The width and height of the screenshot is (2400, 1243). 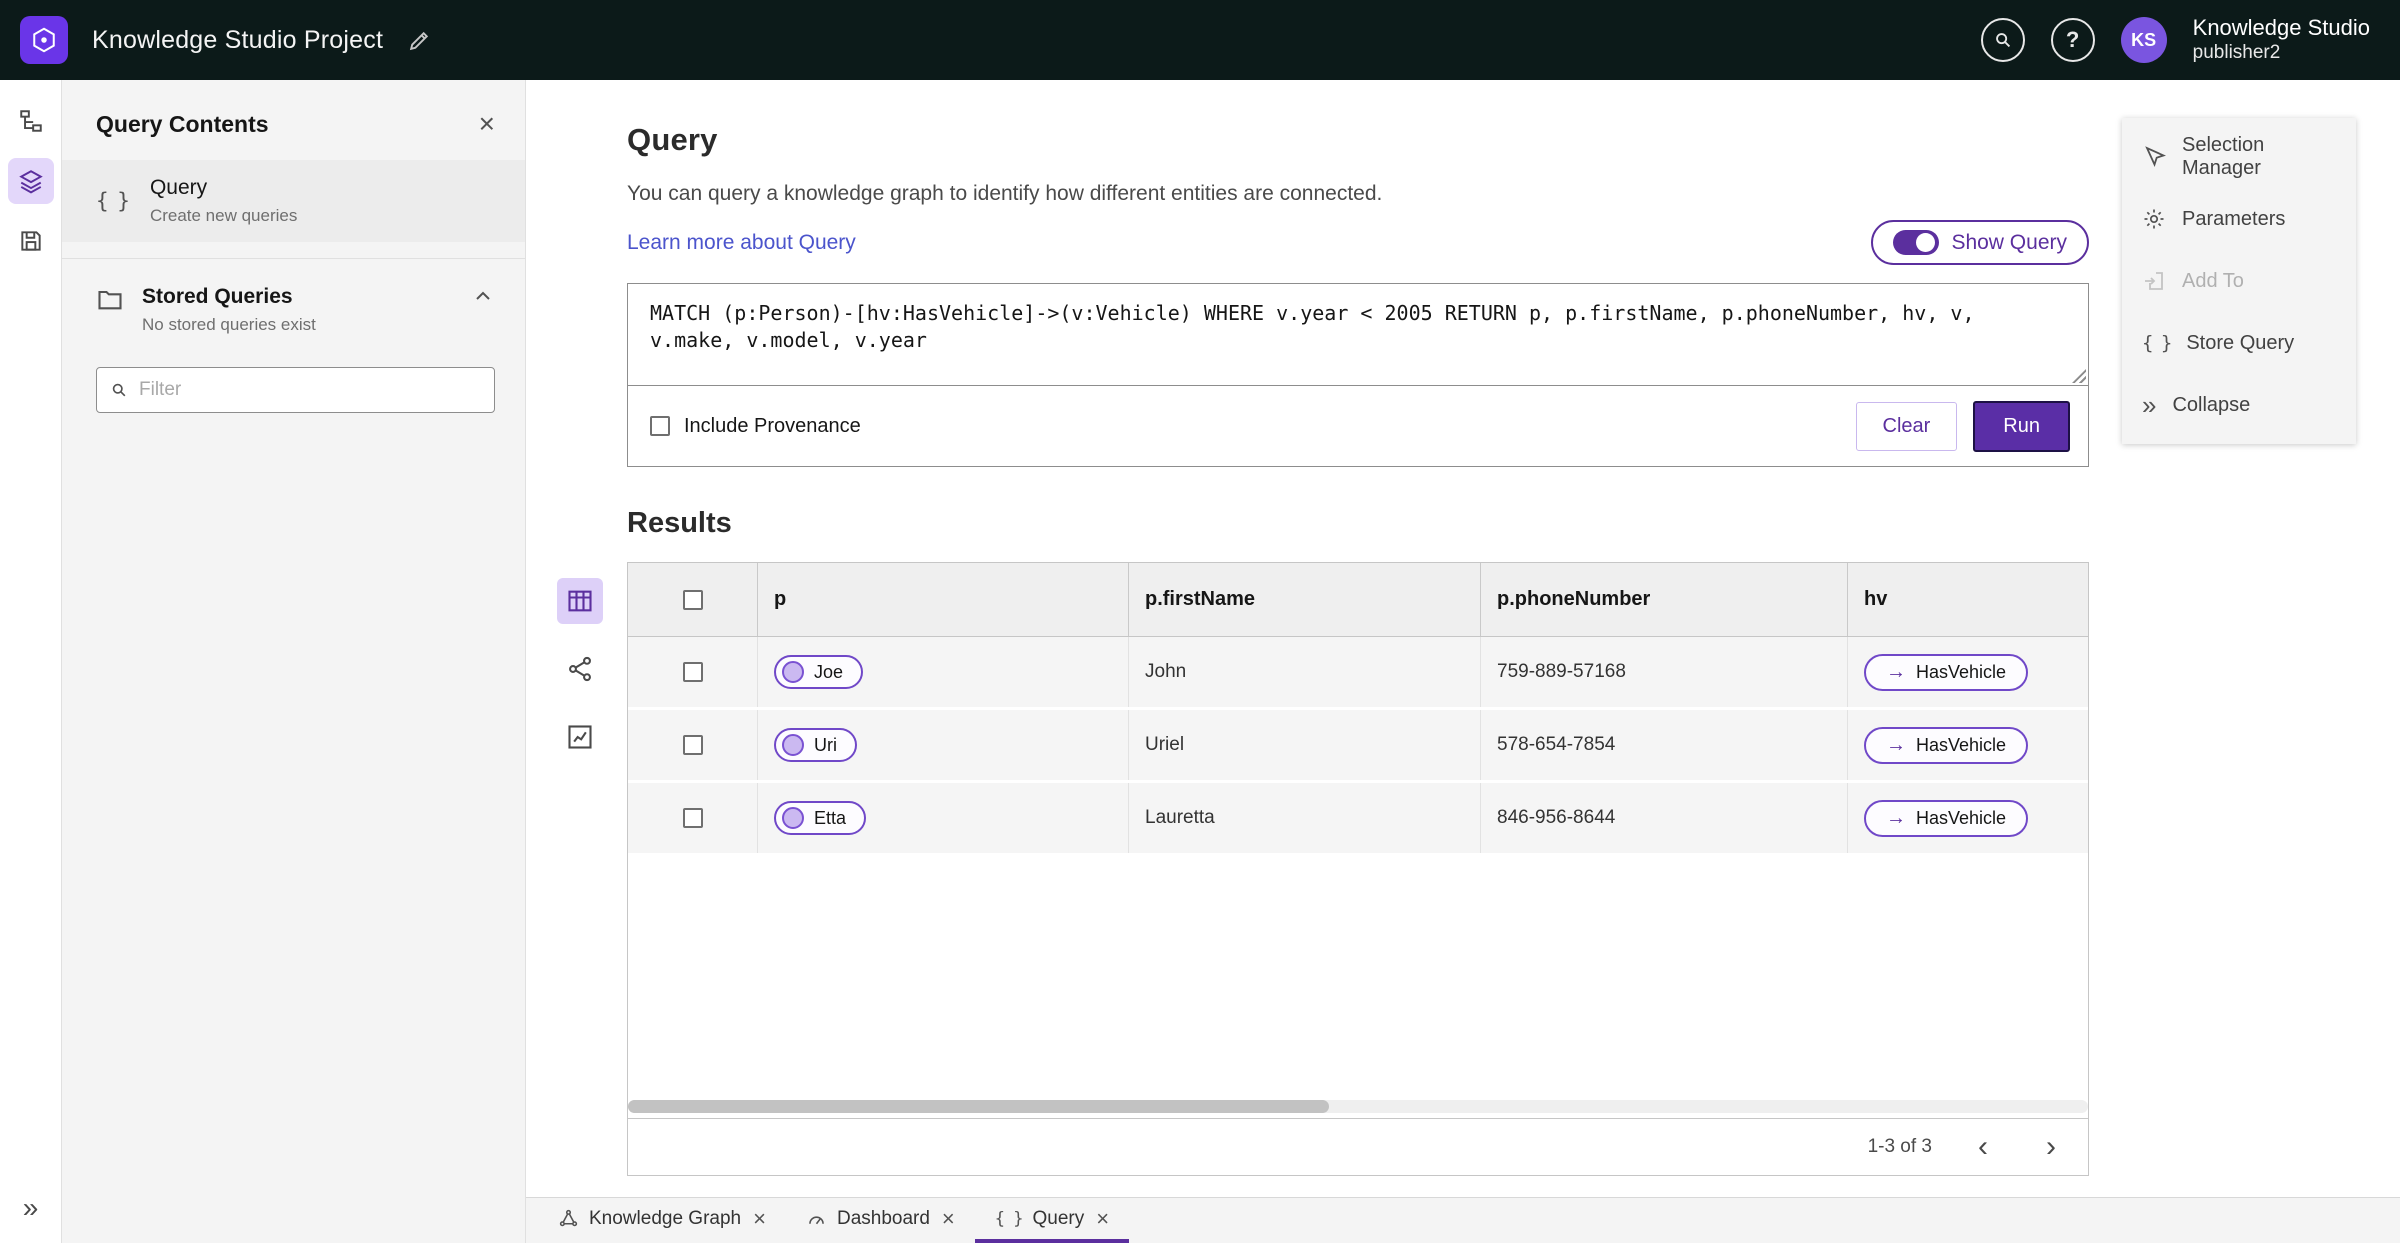 I want to click on column-header-phonenumber: p.phoneNumber, so click(x=1664, y=599).